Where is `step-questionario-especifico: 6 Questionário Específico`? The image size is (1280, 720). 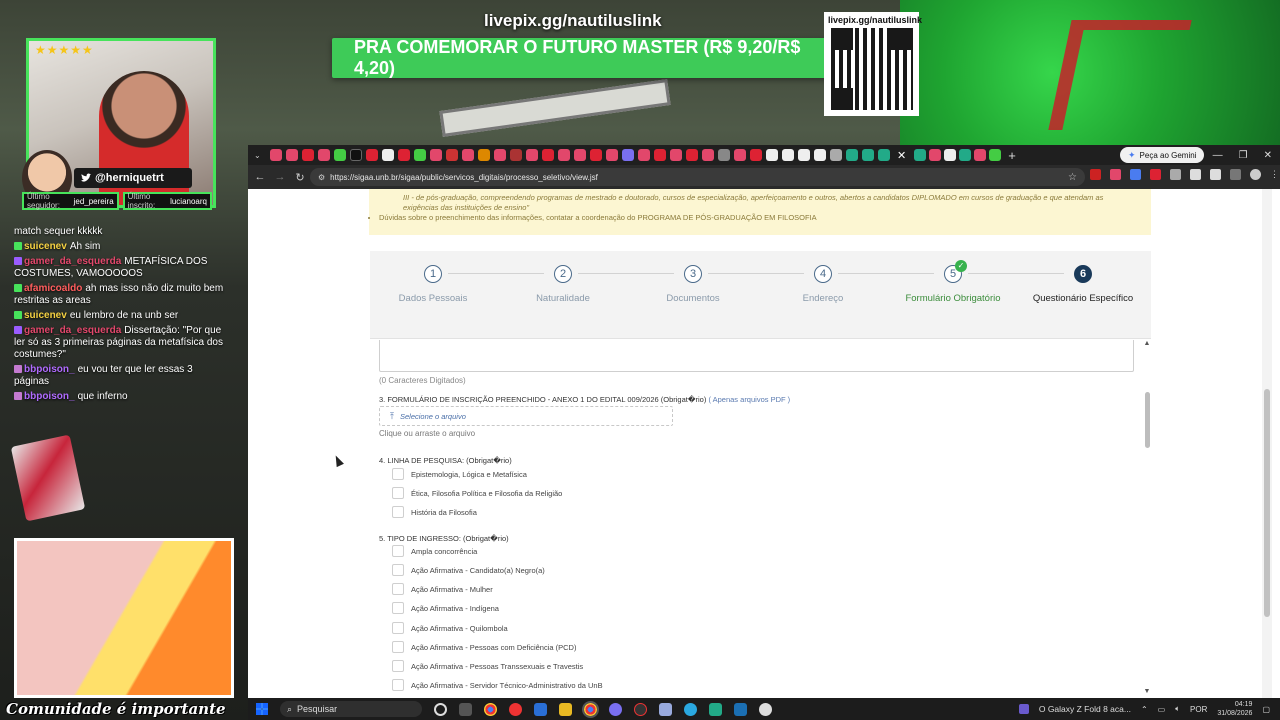
step-questionario-especifico: 6 Questionário Específico is located at coordinates (1083, 284).